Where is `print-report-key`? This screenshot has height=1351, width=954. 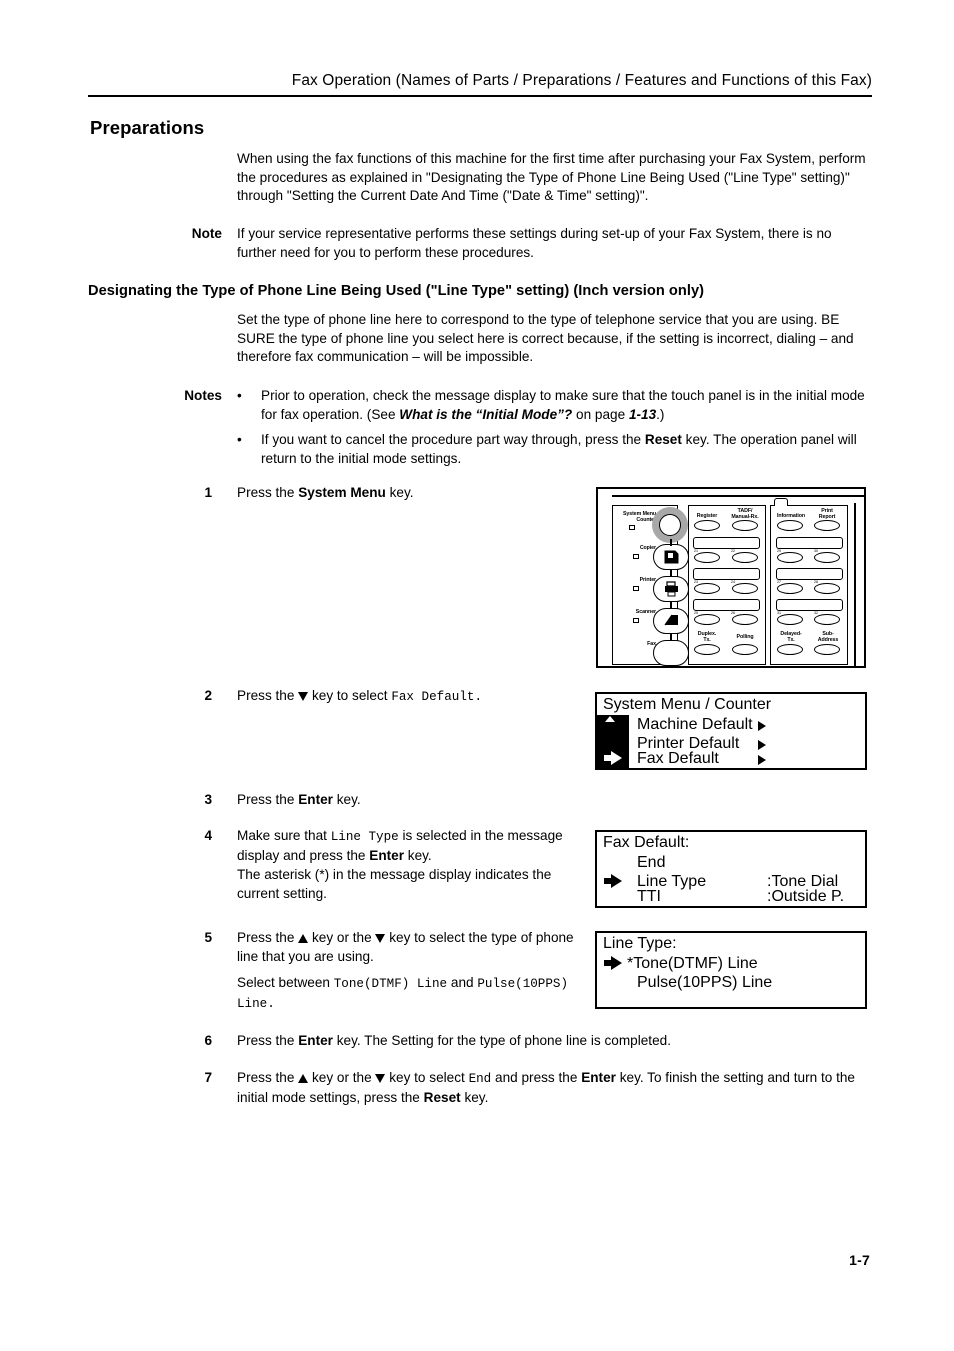
print-report-key is located at coordinates (827, 525).